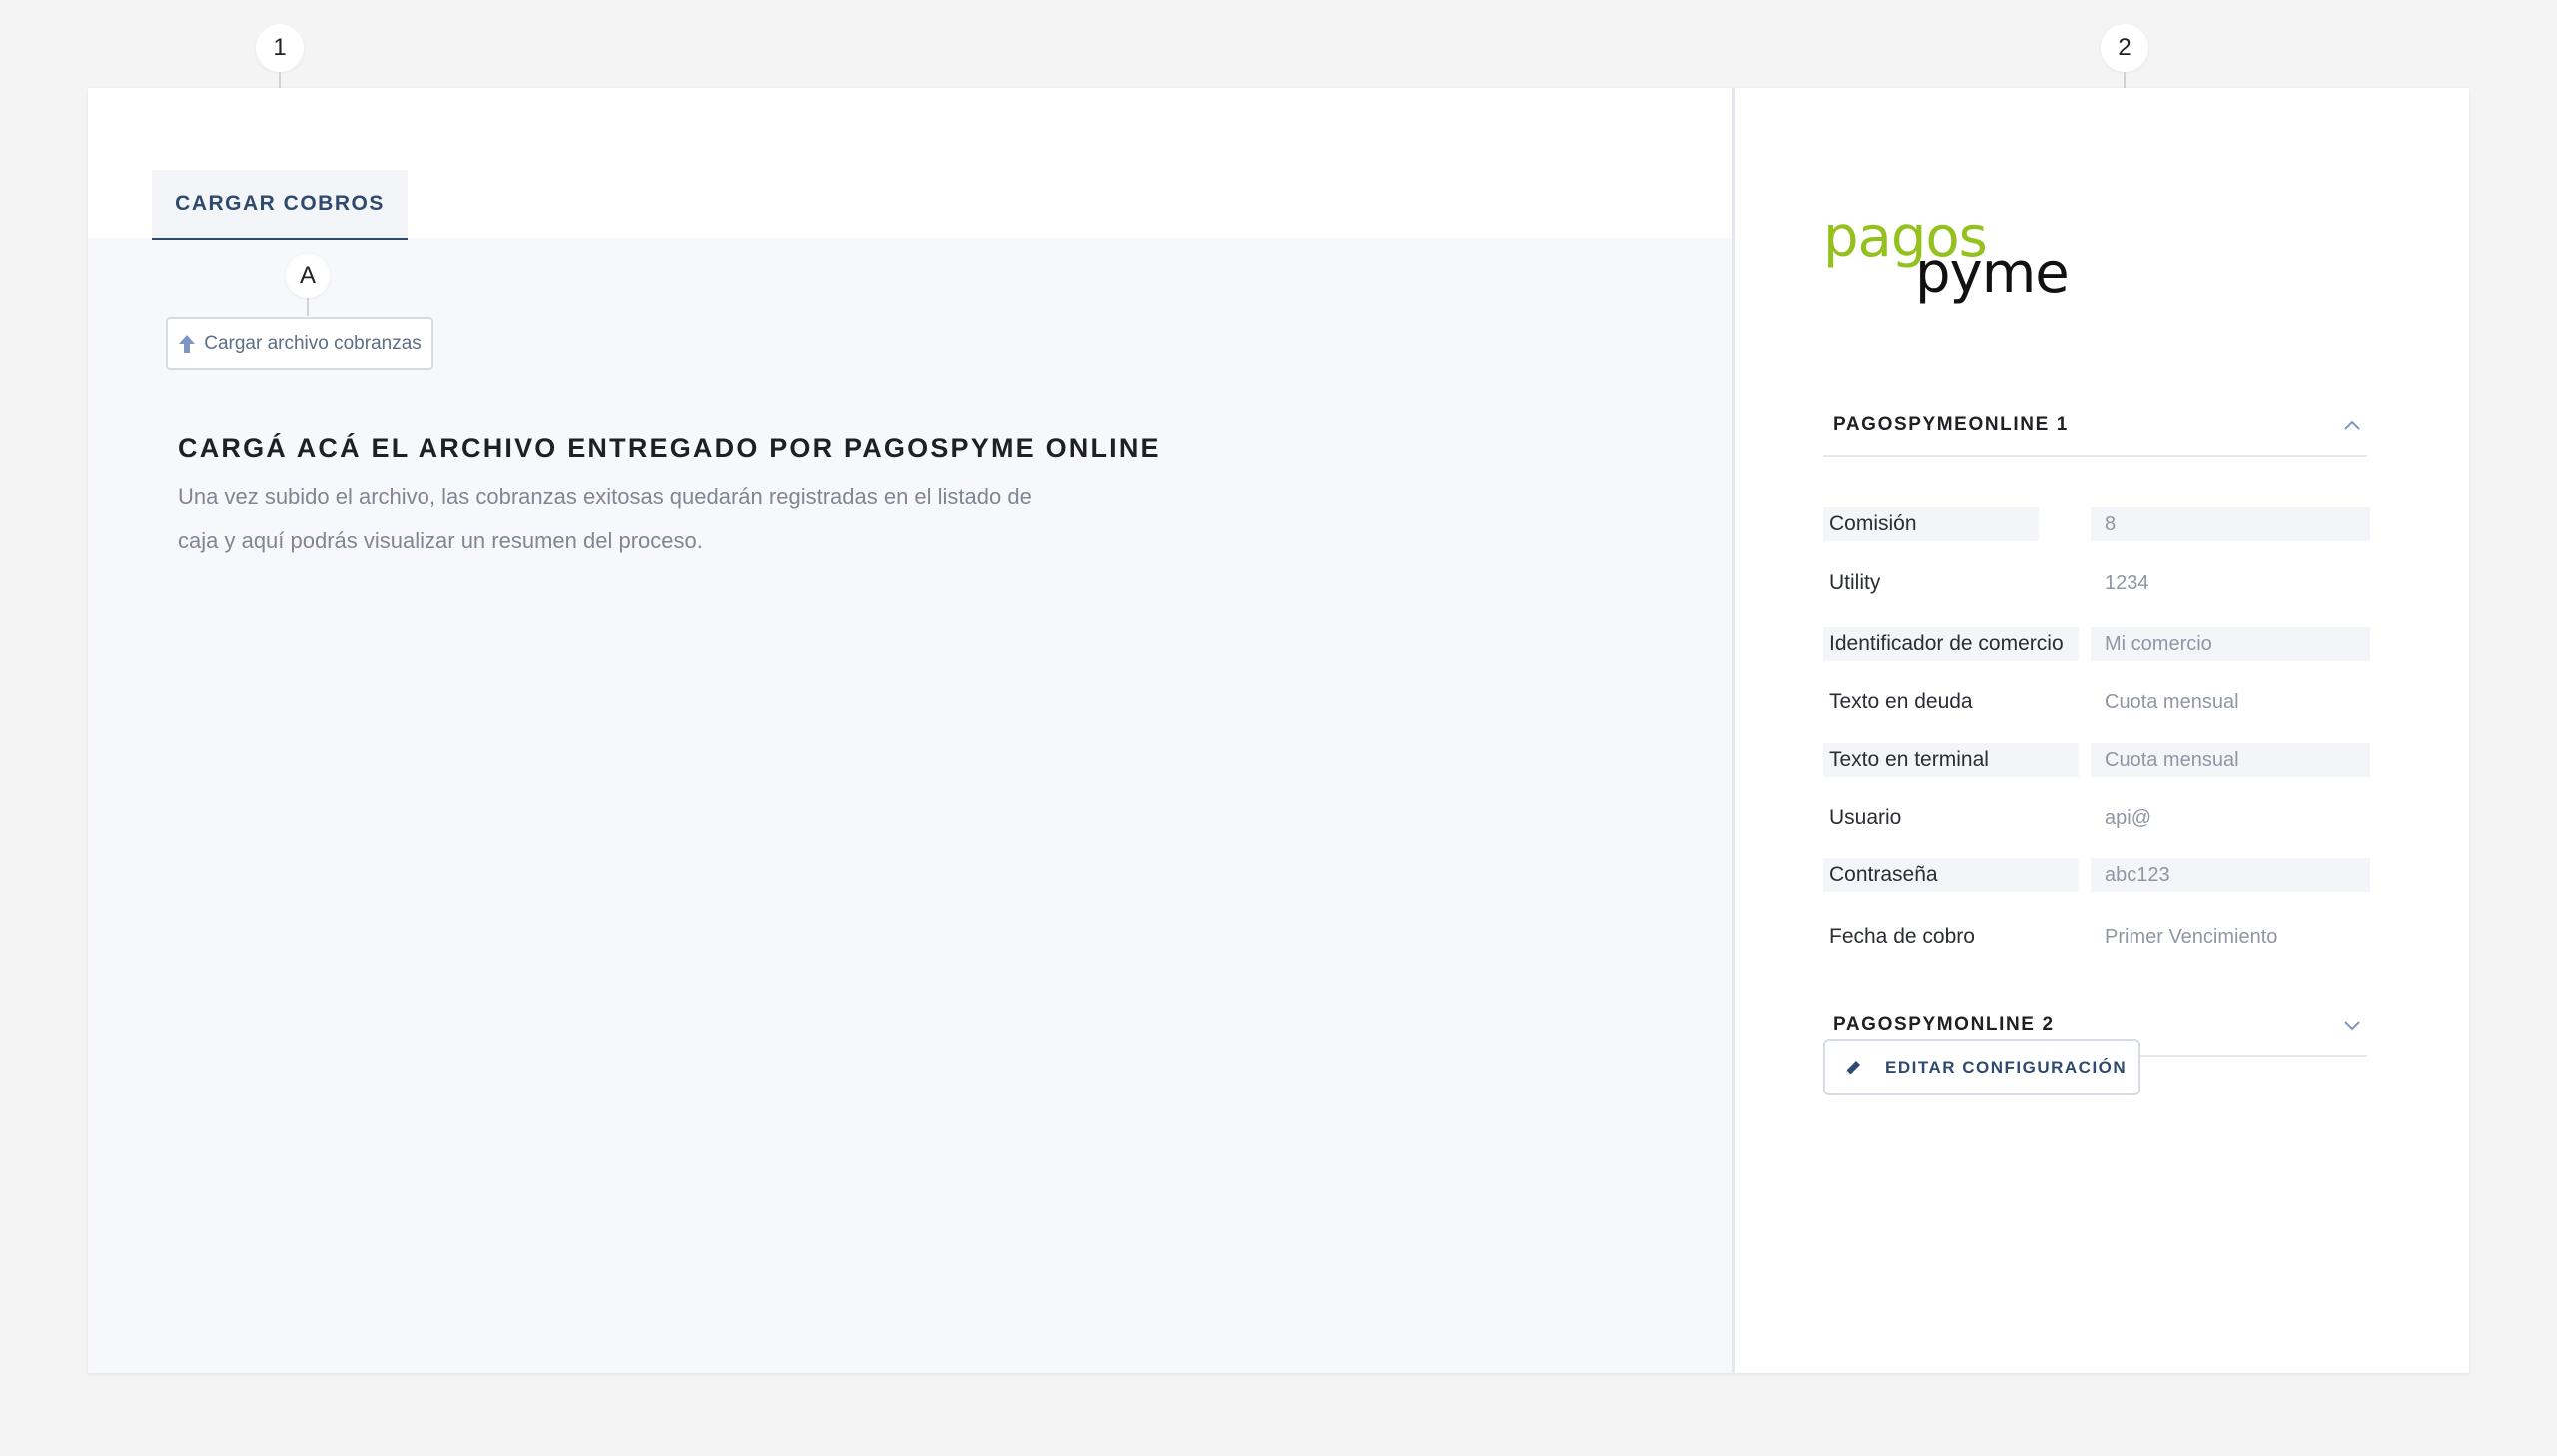 Image resolution: width=2557 pixels, height=1456 pixels. I want to click on field-row-fecha-cobro: Fecha de cobro Primer Vencimiento, so click(2102, 937).